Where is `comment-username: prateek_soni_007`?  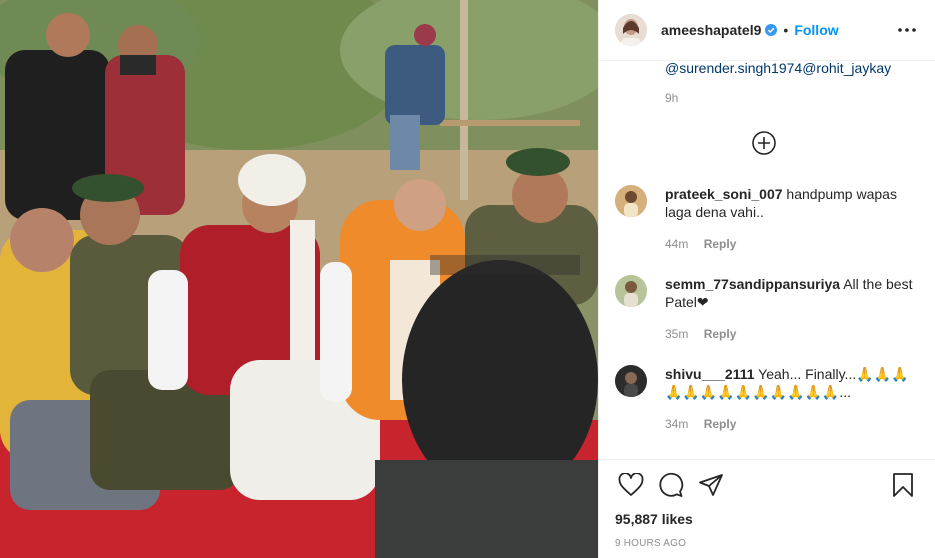
comment-username: prateek_soni_007 is located at coordinates (724, 194).